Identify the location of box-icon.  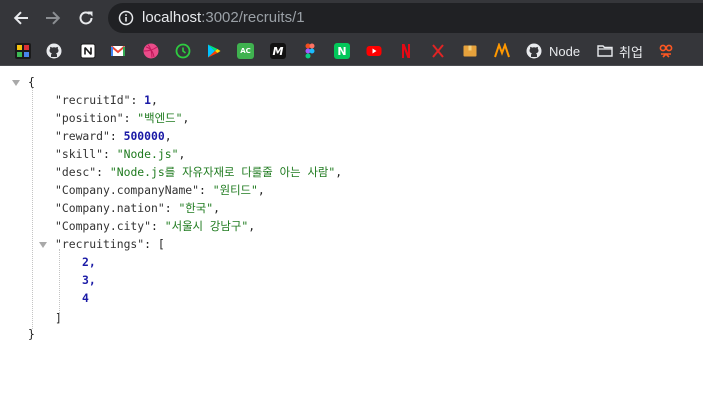
(470, 51).